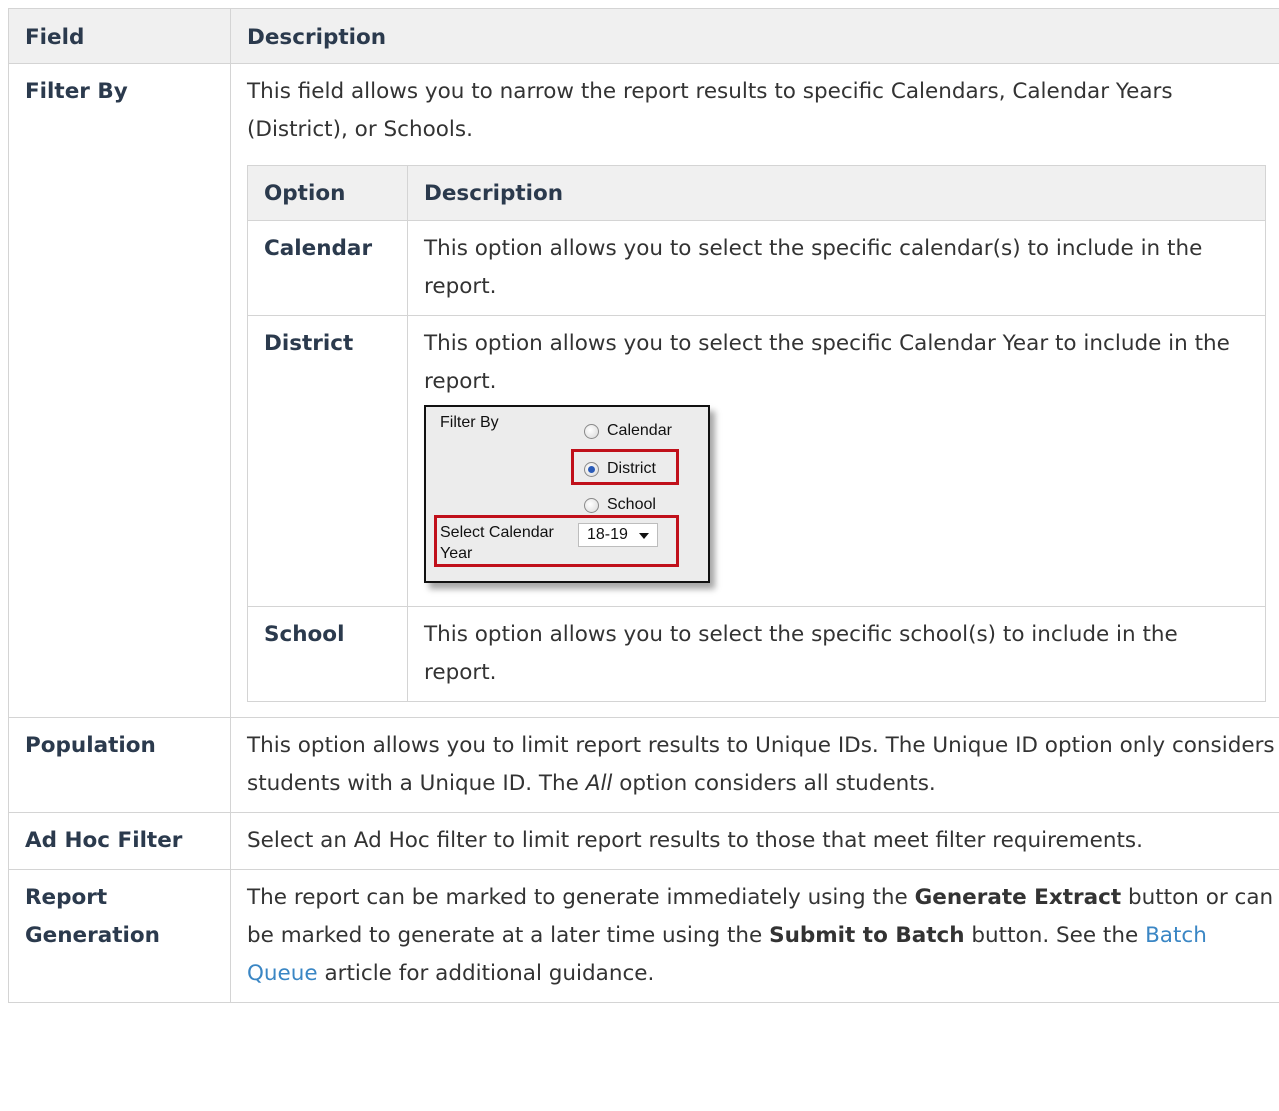  I want to click on option-district: District, so click(327, 461).